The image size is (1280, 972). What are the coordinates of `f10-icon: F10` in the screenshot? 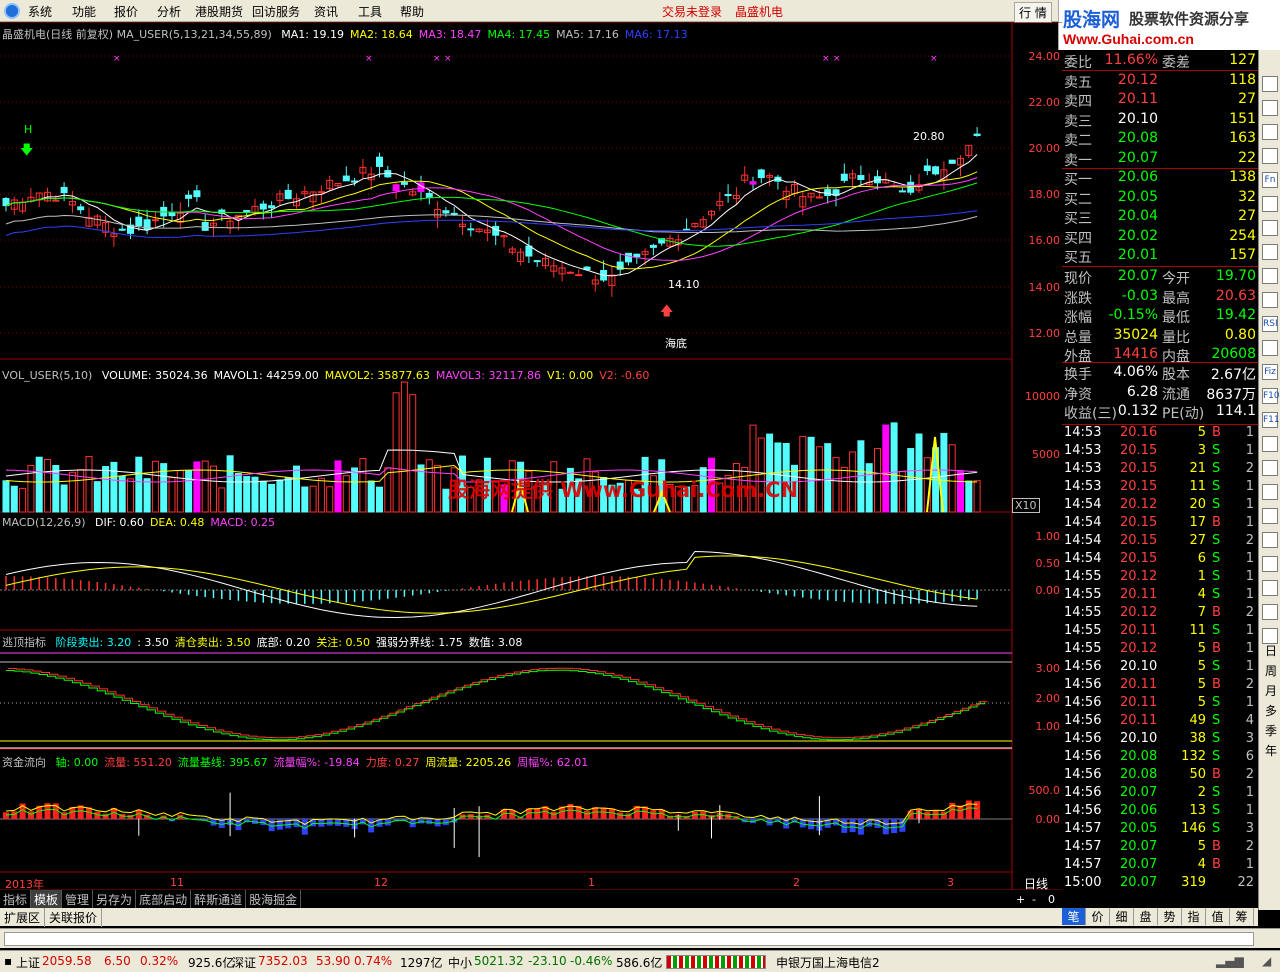 It's located at (1271, 396).